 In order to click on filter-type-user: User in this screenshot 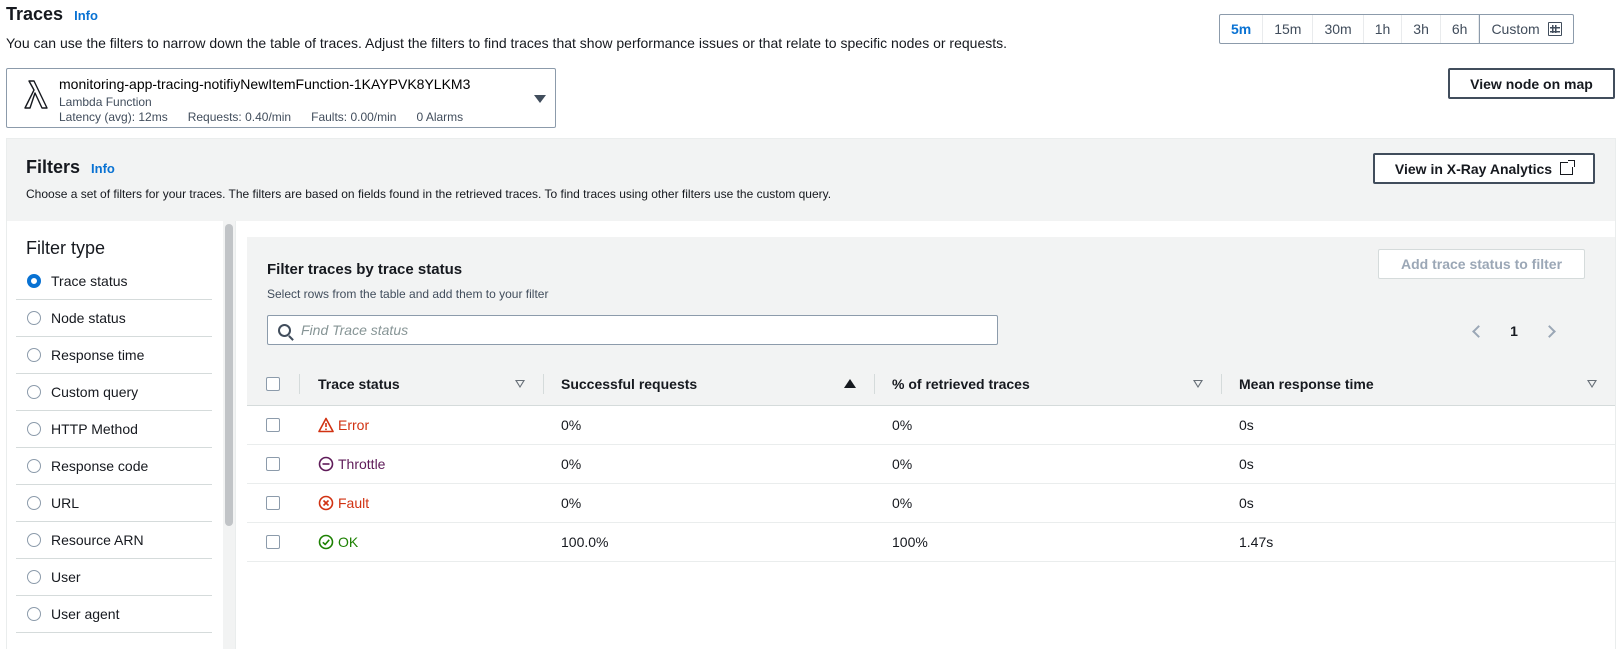, I will do `click(114, 577)`.